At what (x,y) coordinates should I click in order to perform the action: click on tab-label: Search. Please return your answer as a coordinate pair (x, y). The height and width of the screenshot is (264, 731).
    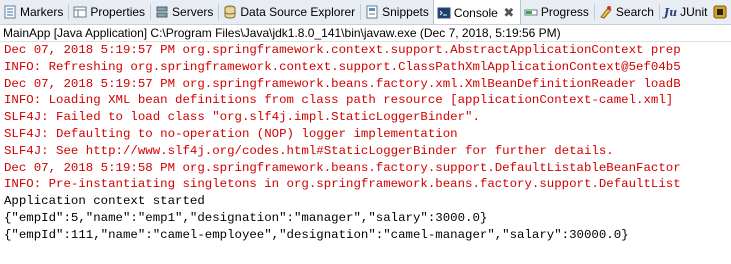
    Looking at the image, I should click on (634, 12).